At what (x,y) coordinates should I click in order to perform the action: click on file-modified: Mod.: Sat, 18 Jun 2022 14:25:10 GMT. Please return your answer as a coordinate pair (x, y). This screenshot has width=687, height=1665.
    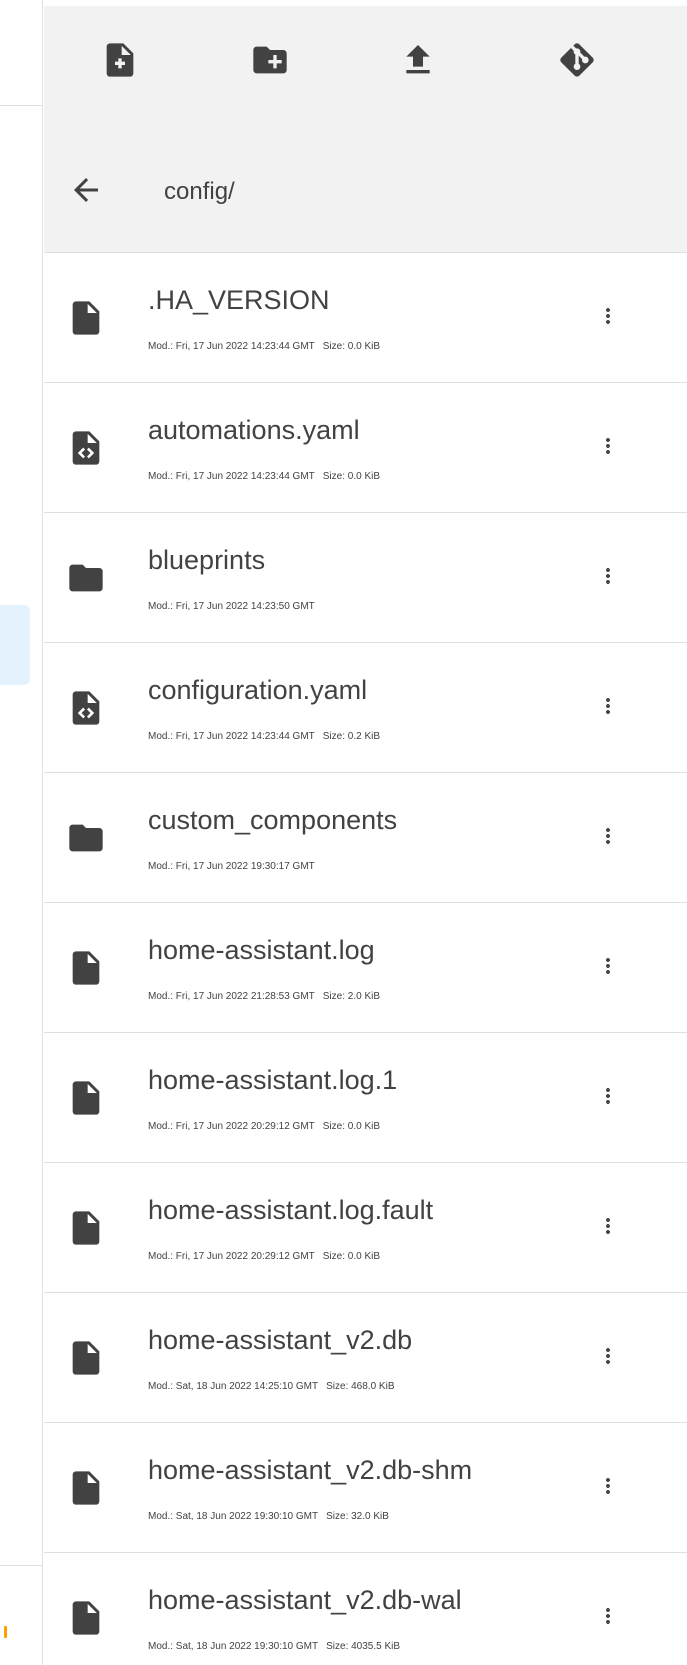
    Looking at the image, I should click on (233, 1386).